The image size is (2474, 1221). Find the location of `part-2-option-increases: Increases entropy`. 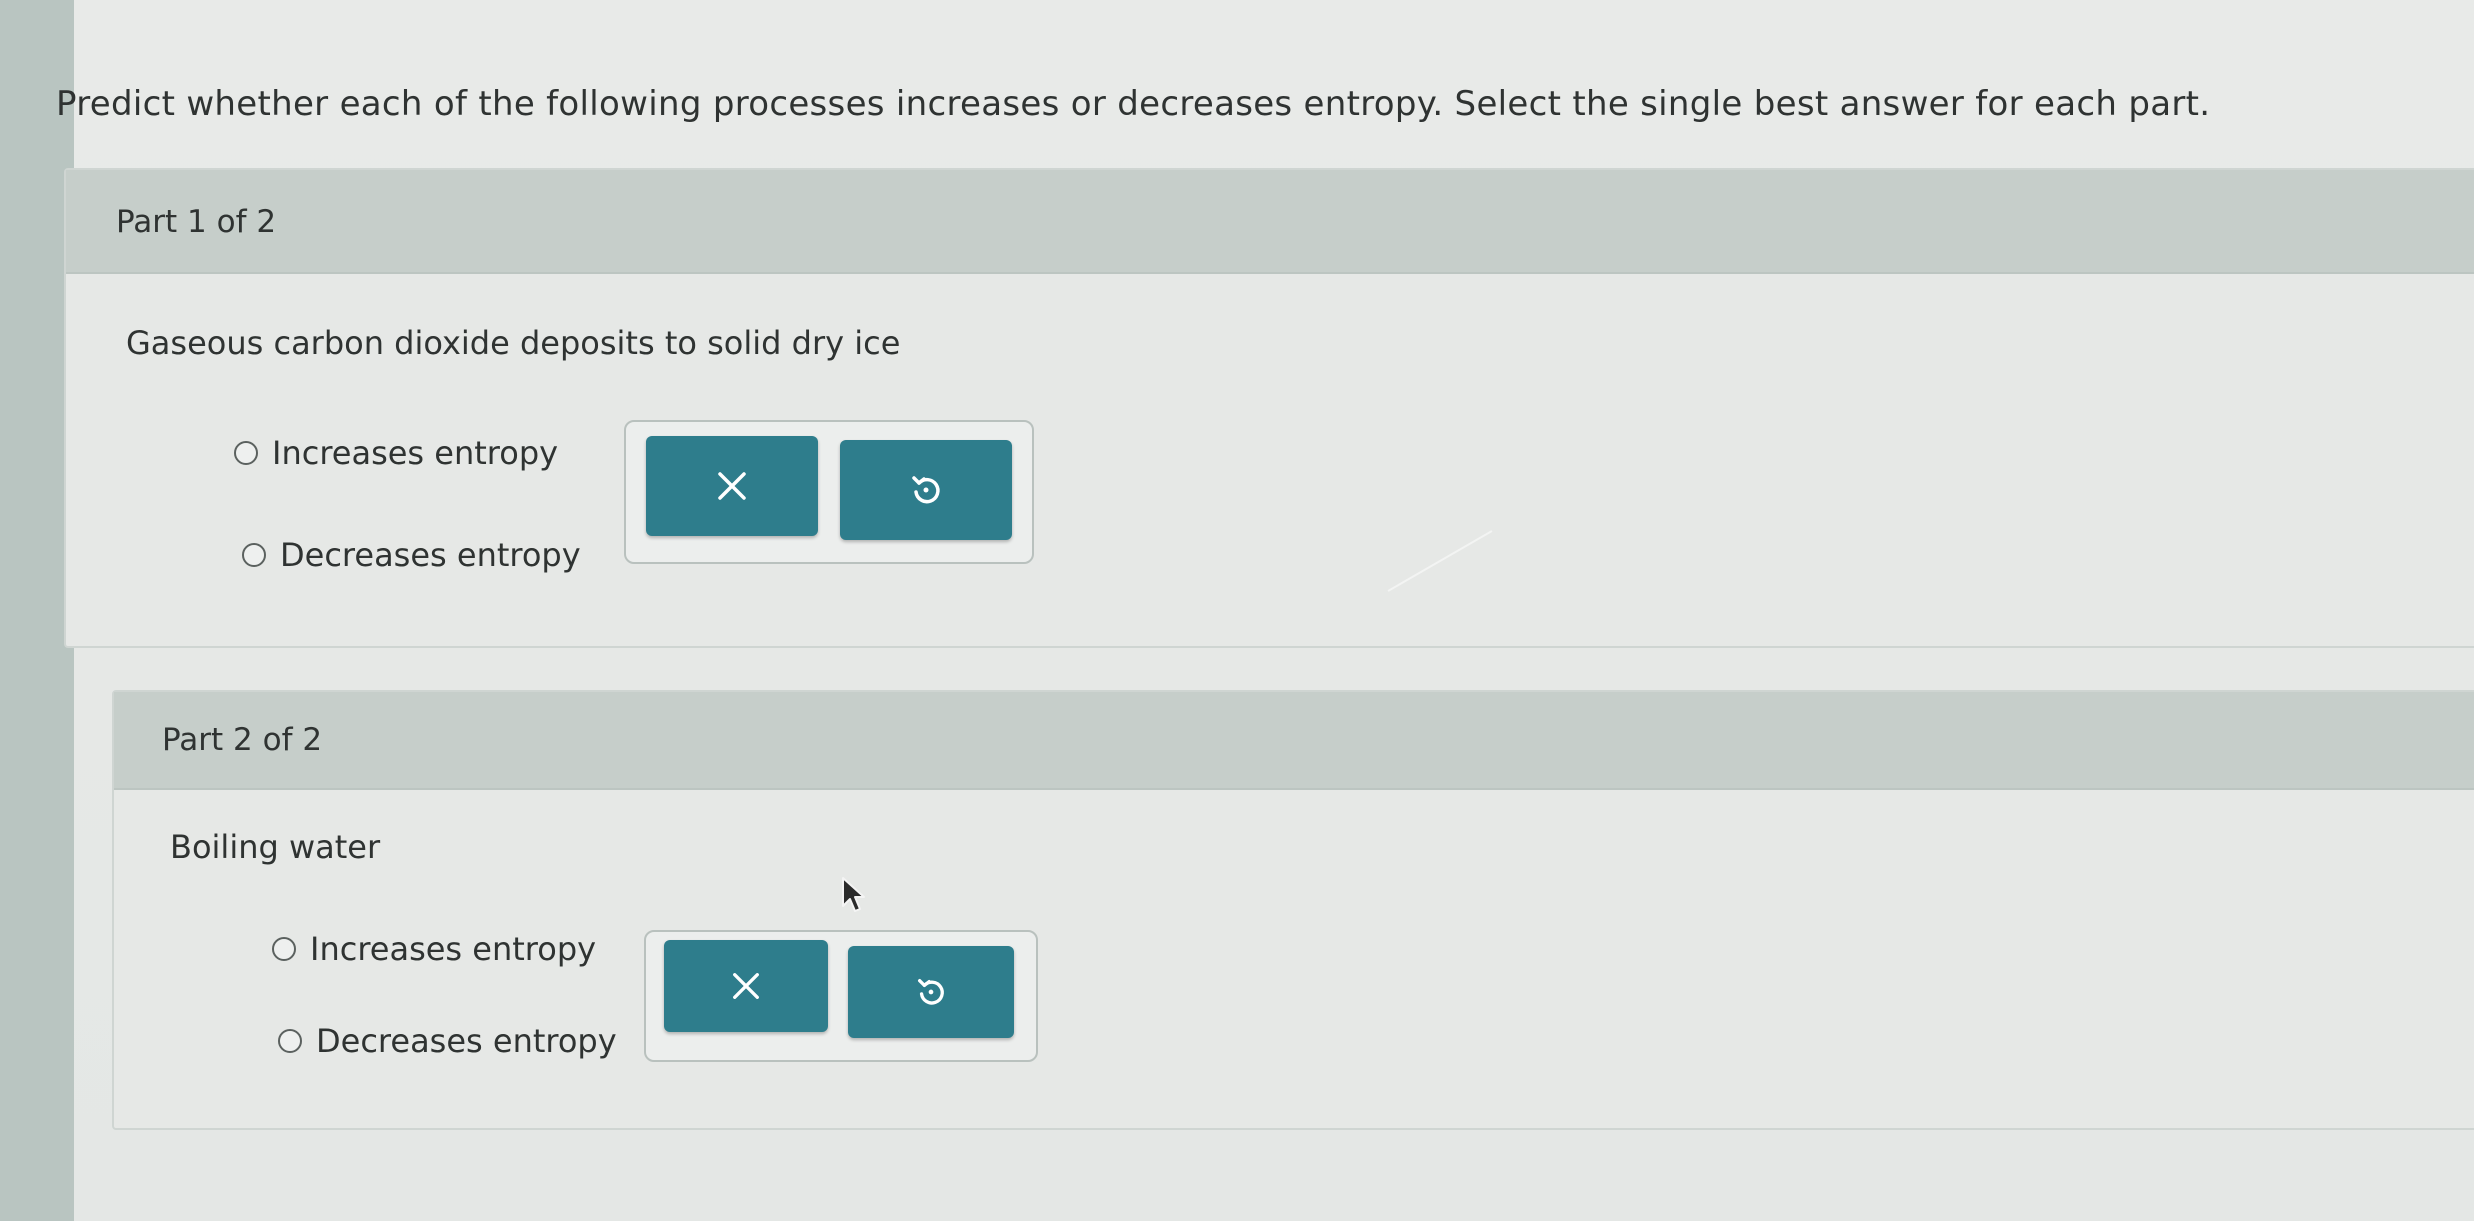

part-2-option-increases: Increases entropy is located at coordinates (434, 949).